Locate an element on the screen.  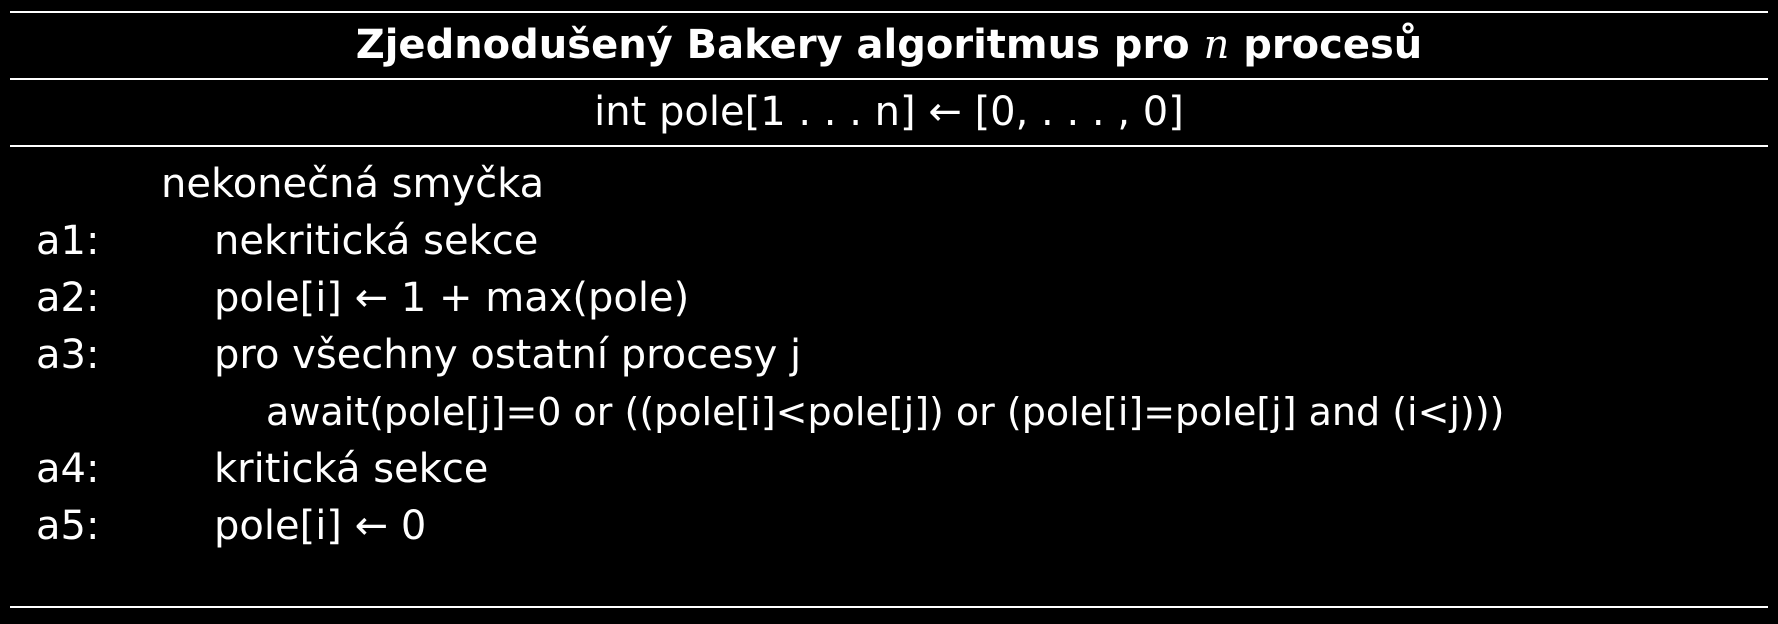
title-variable: n is located at coordinates (1216, 45).